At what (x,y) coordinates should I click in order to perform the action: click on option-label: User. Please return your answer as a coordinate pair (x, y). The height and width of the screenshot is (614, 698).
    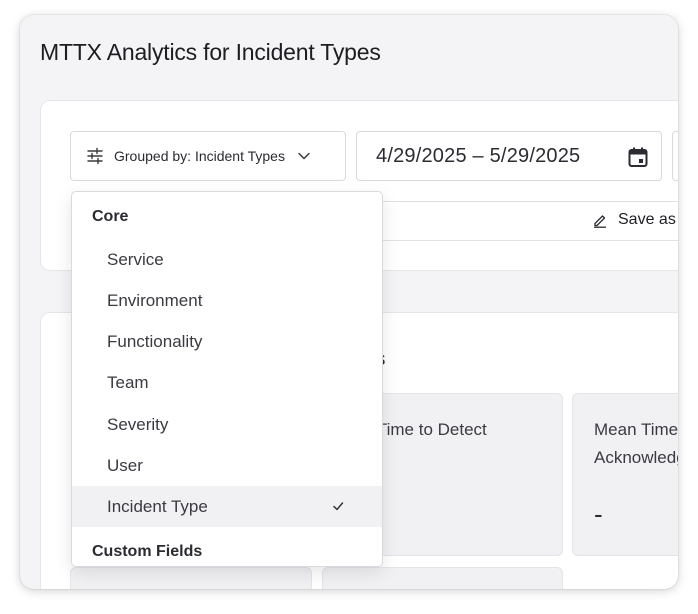
    Looking at the image, I should click on (125, 465).